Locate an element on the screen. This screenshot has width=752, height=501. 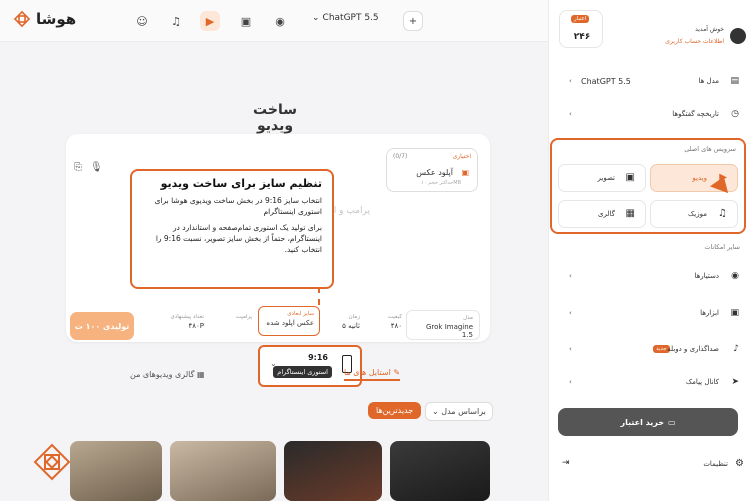
sidebar-item-label: کانال پیامک is located at coordinates (702, 382).